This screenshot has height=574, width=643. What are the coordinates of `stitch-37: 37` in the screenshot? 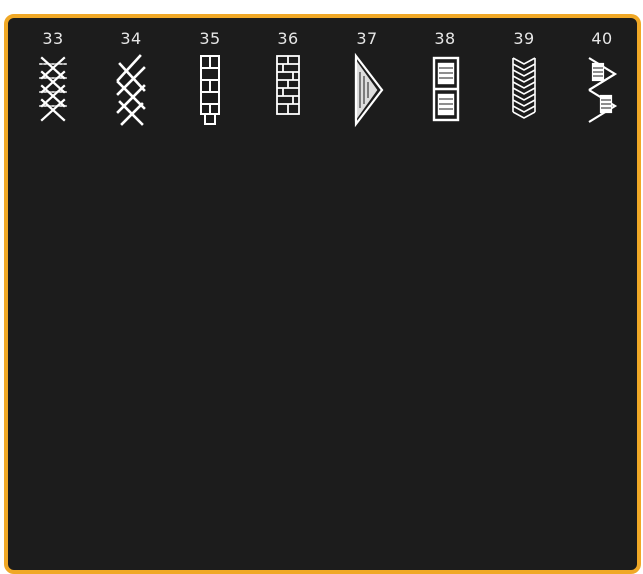 It's located at (367, 81).